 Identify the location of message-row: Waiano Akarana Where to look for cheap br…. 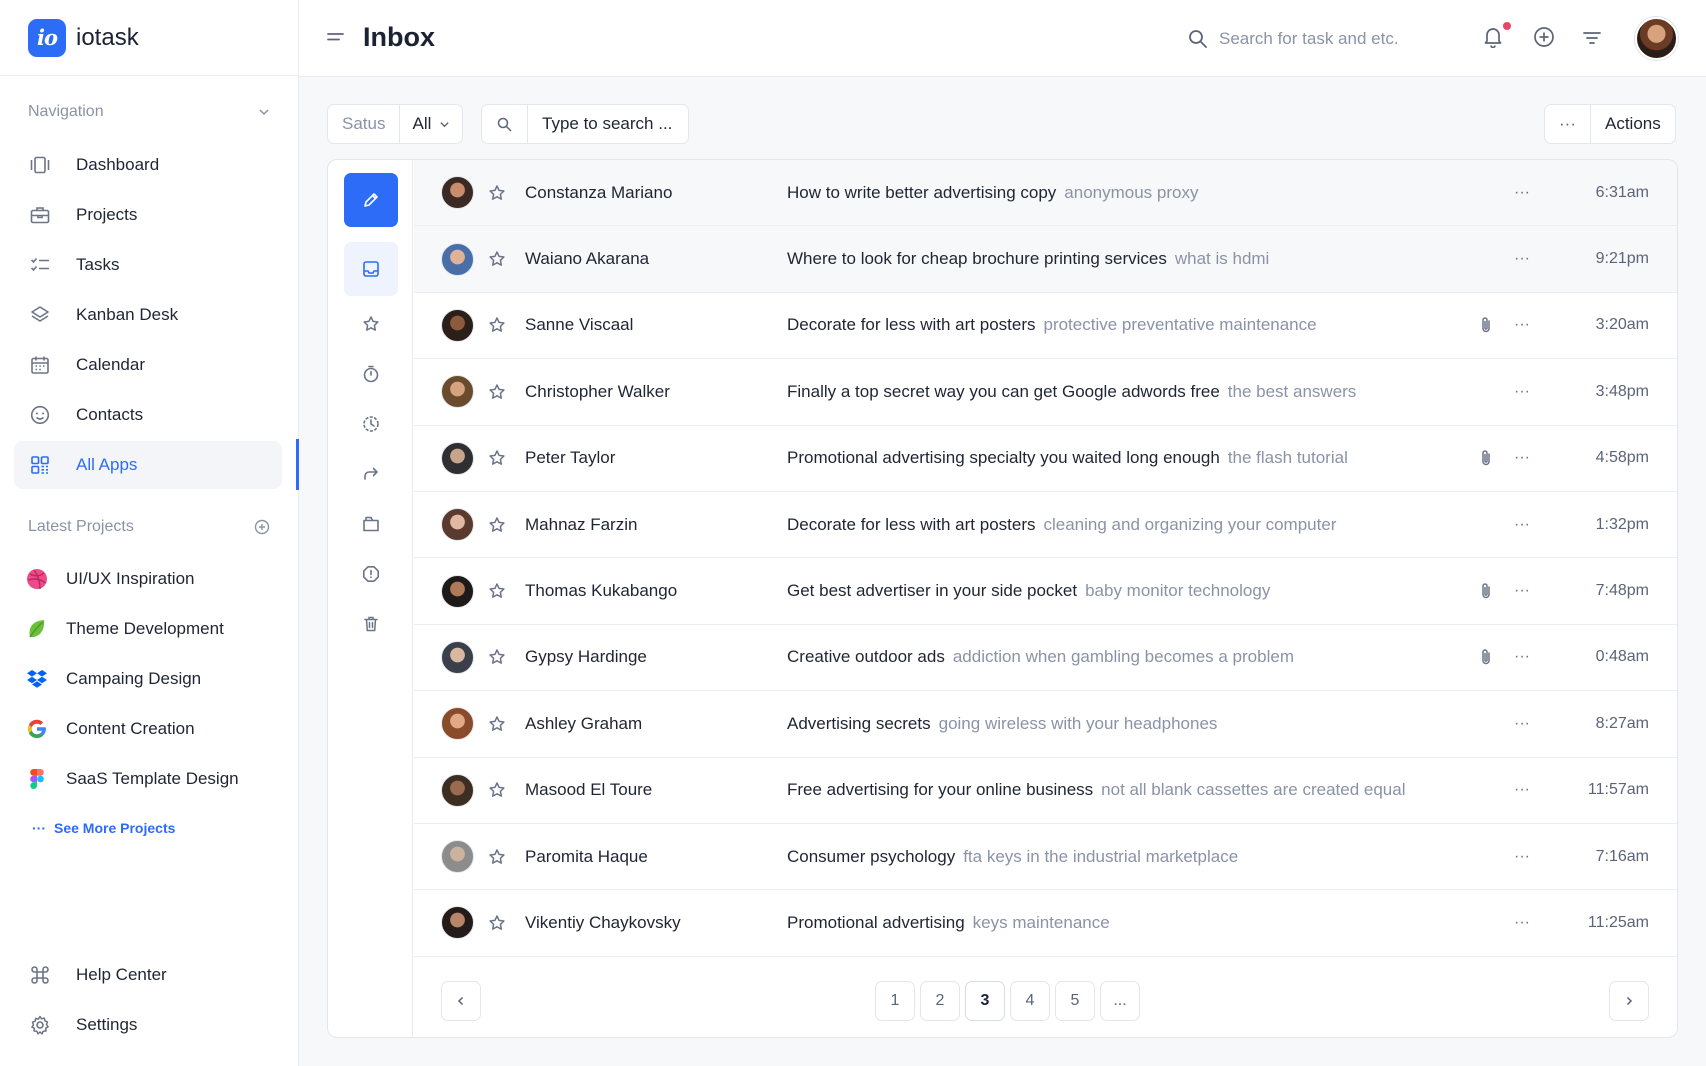
(1045, 259).